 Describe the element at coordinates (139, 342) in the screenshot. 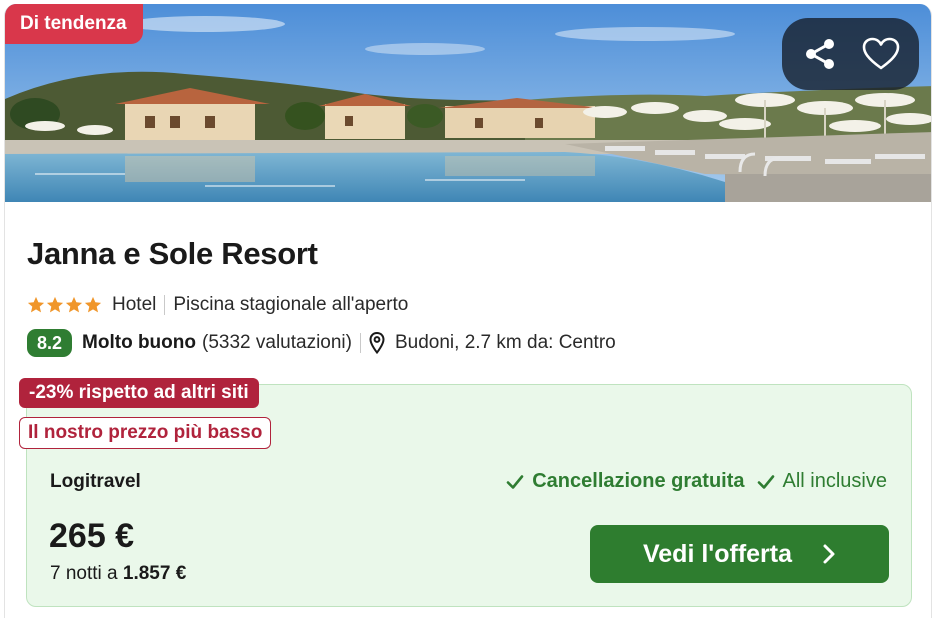

I see `rating-label: Molto buono` at that location.